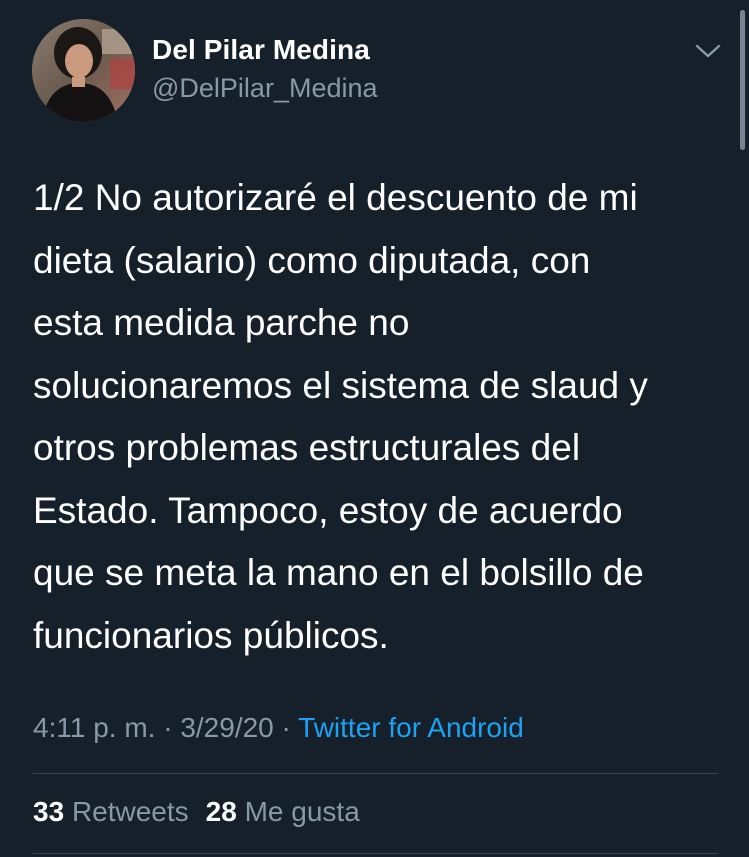 The height and width of the screenshot is (857, 749). Describe the element at coordinates (708, 51) in the screenshot. I see `chevron-down-icon` at that location.